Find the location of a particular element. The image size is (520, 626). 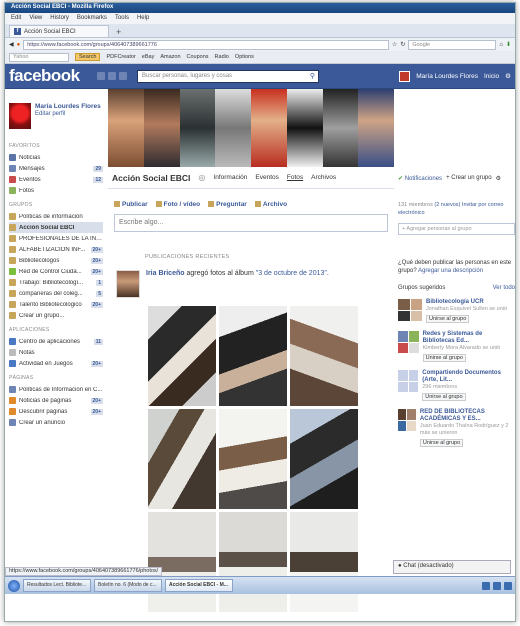

avatar is located at coordinates (405, 76).